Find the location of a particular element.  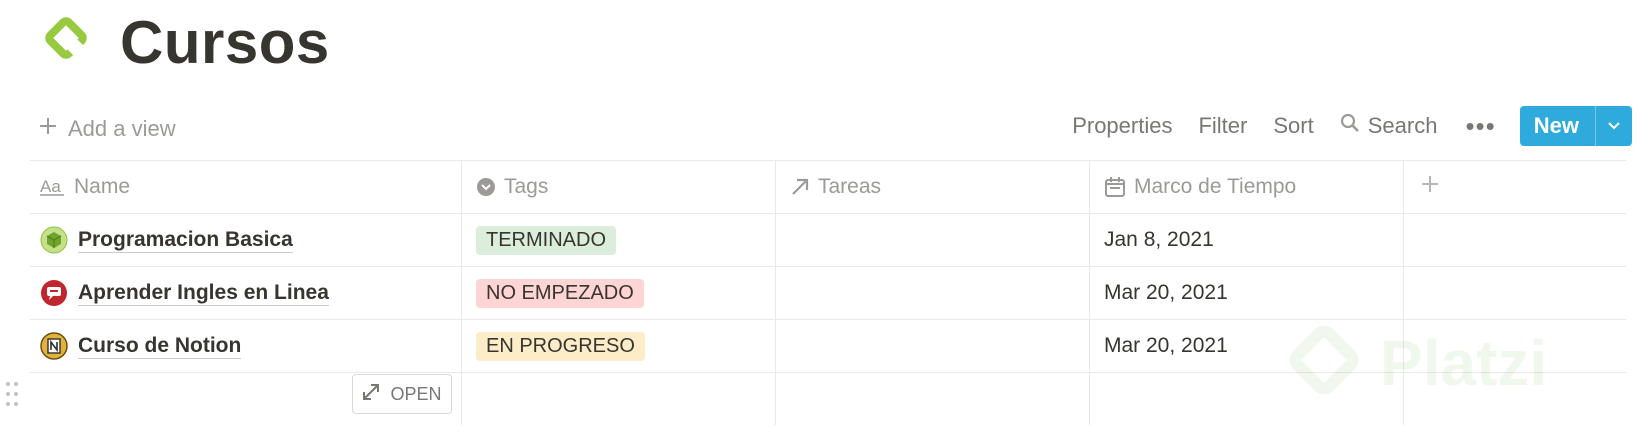

relation-arrow-icon is located at coordinates (800, 187).